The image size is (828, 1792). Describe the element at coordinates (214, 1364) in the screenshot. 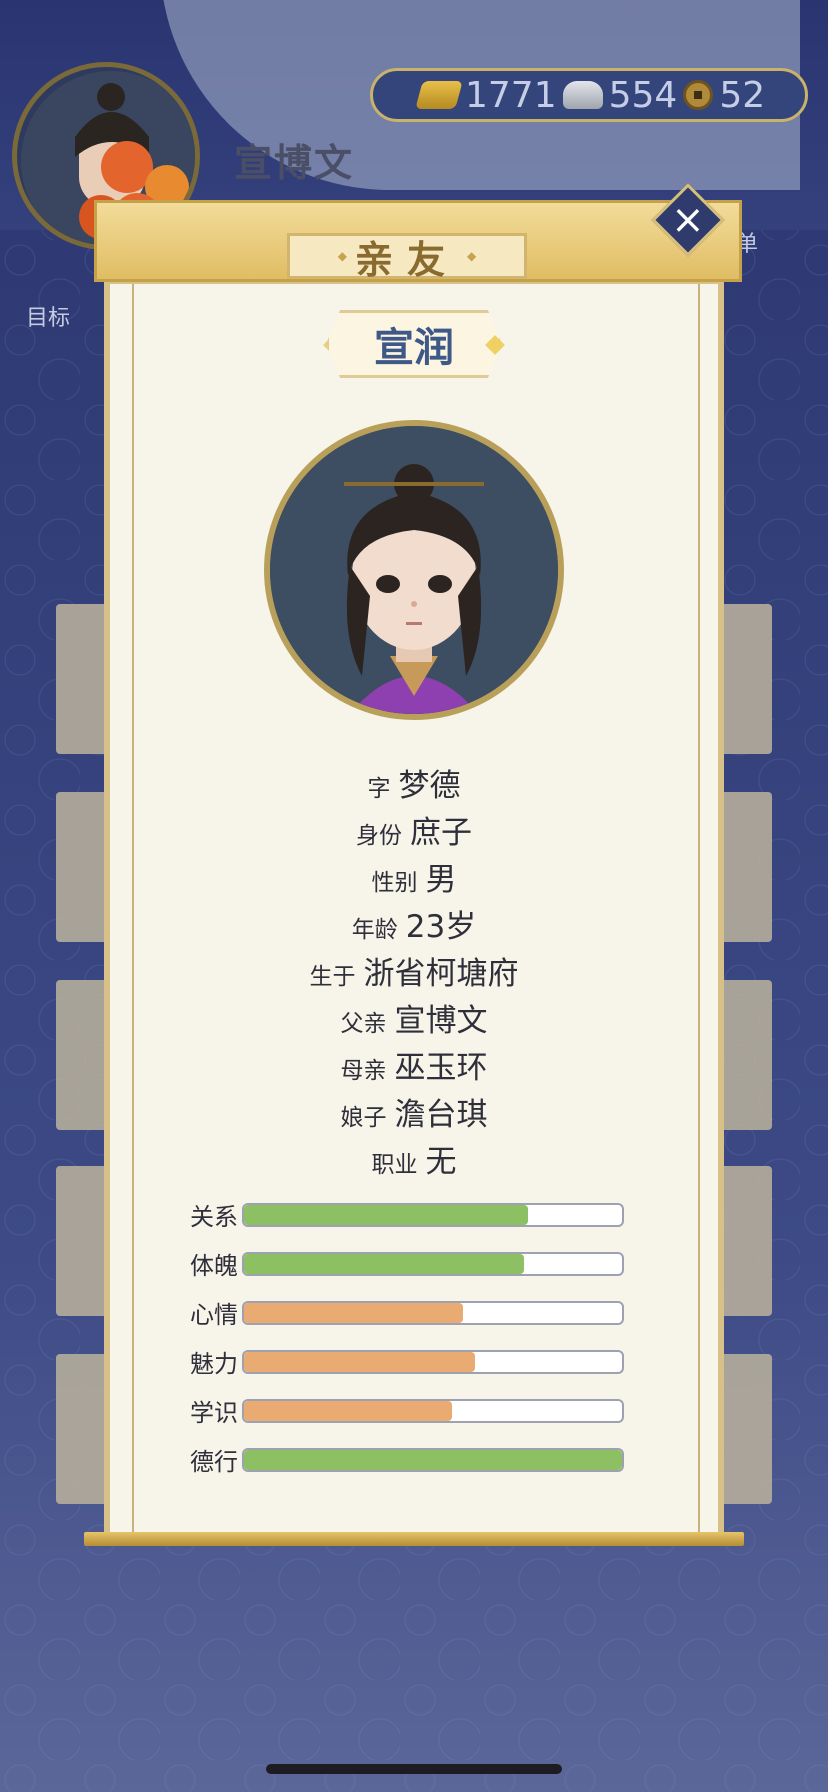

I see `stat-label: 魅力` at that location.